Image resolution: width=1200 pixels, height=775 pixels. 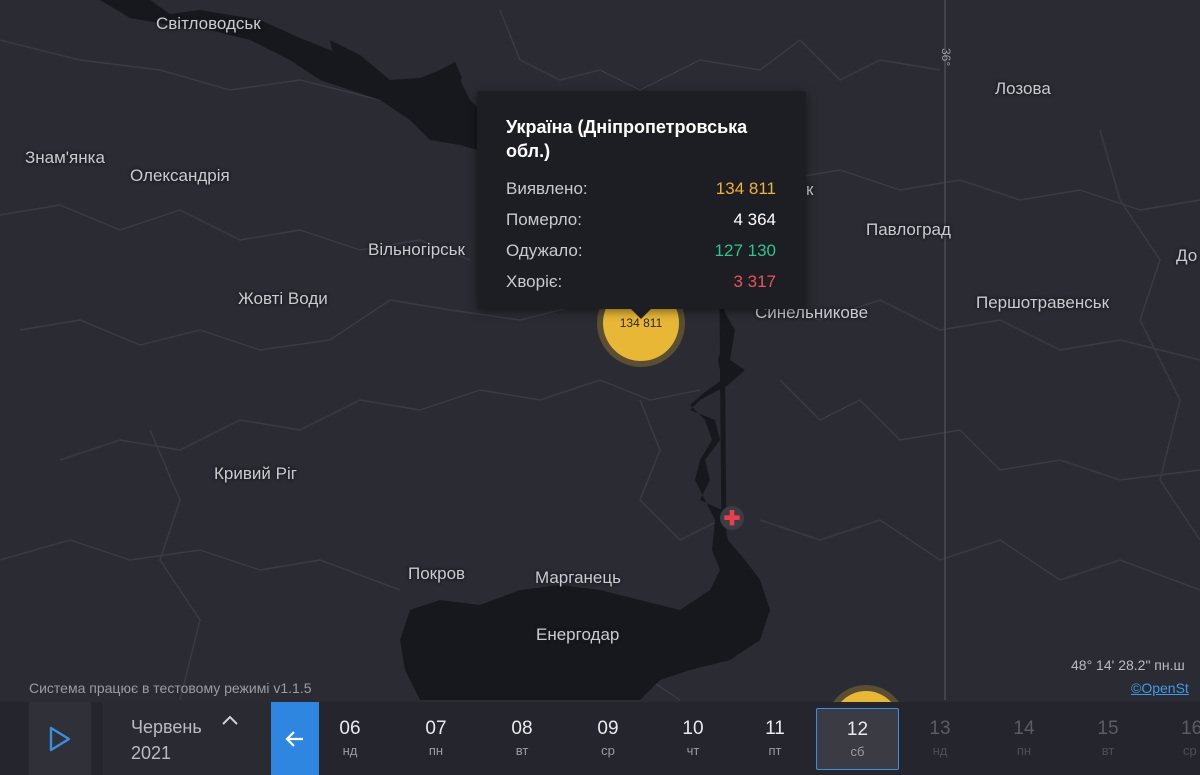 What do you see at coordinates (187, 738) in the screenshot?
I see `month-selector: Червень 2021` at bounding box center [187, 738].